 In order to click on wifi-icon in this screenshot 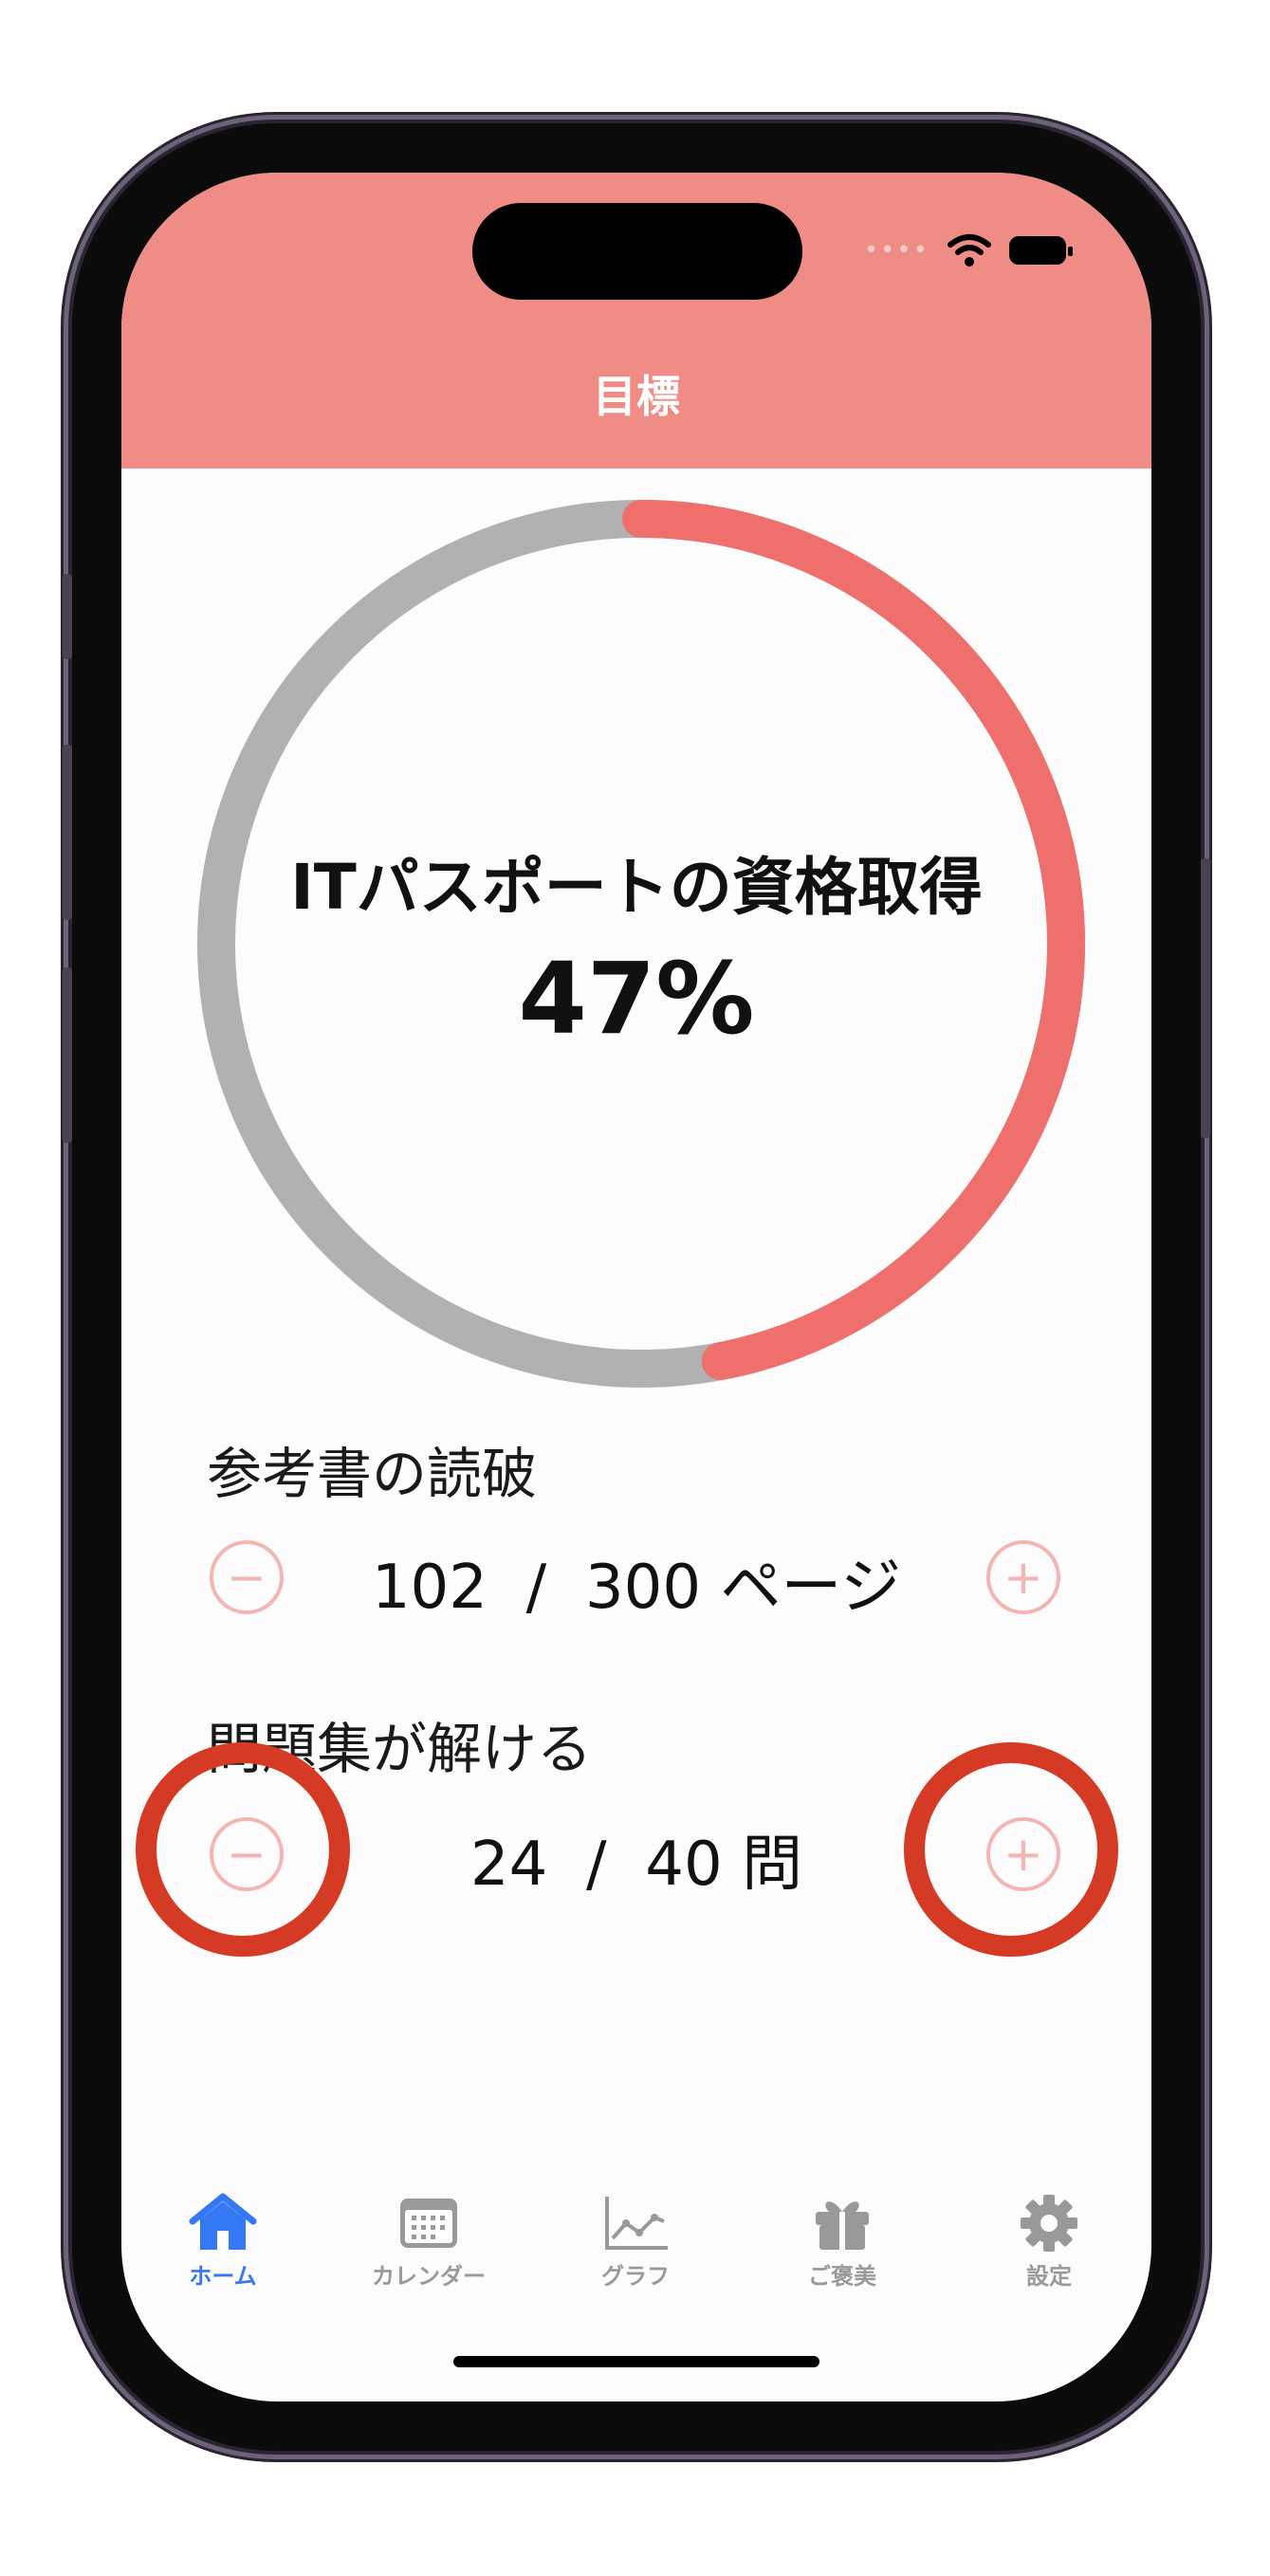, I will do `click(969, 250)`.